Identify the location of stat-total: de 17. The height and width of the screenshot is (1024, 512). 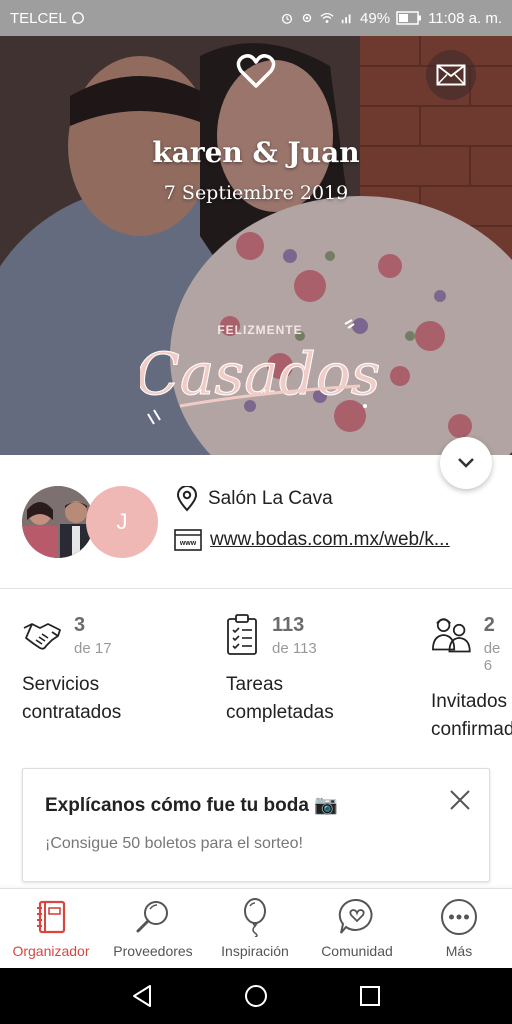
(93, 648).